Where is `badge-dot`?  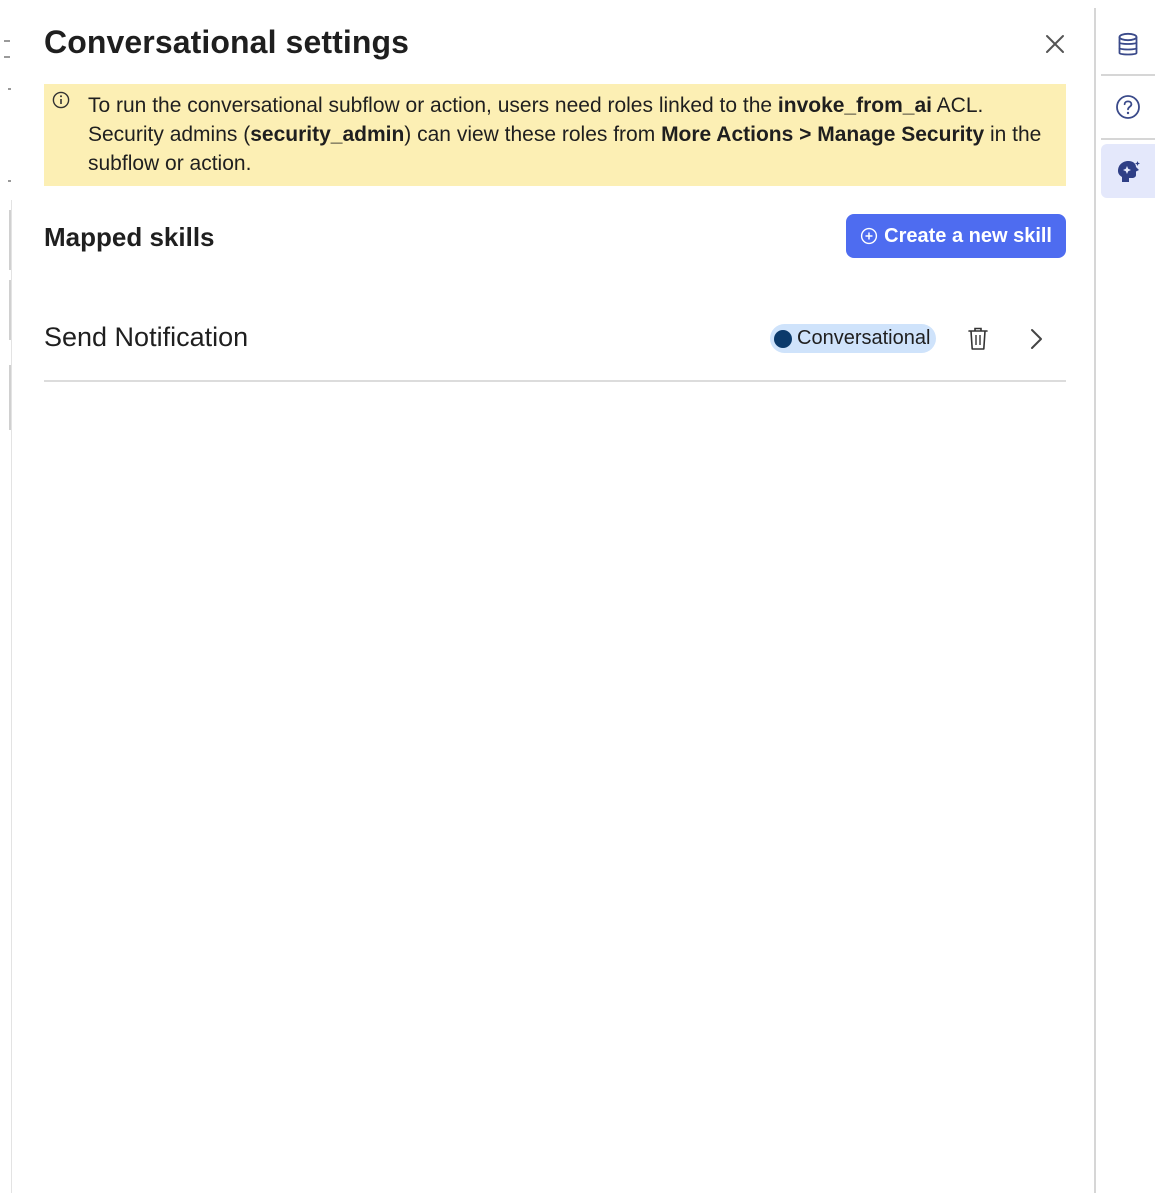
badge-dot is located at coordinates (783, 338).